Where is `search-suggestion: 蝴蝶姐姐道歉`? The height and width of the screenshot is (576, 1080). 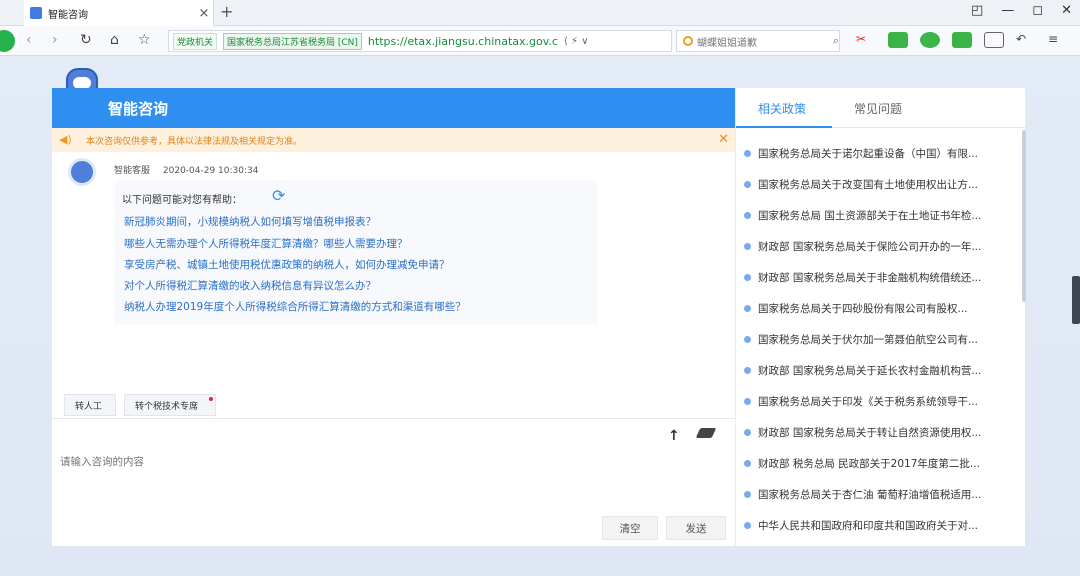
search-suggestion: 蝴蝶姐姐道歉 is located at coordinates (763, 41).